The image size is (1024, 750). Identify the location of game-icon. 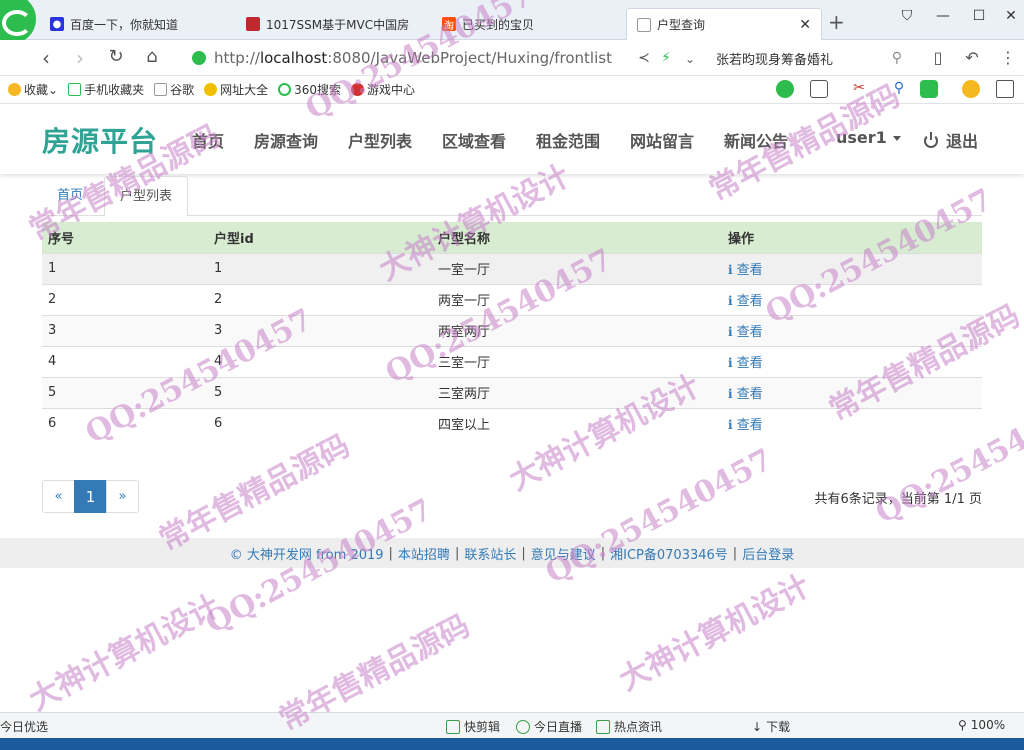
(358, 89).